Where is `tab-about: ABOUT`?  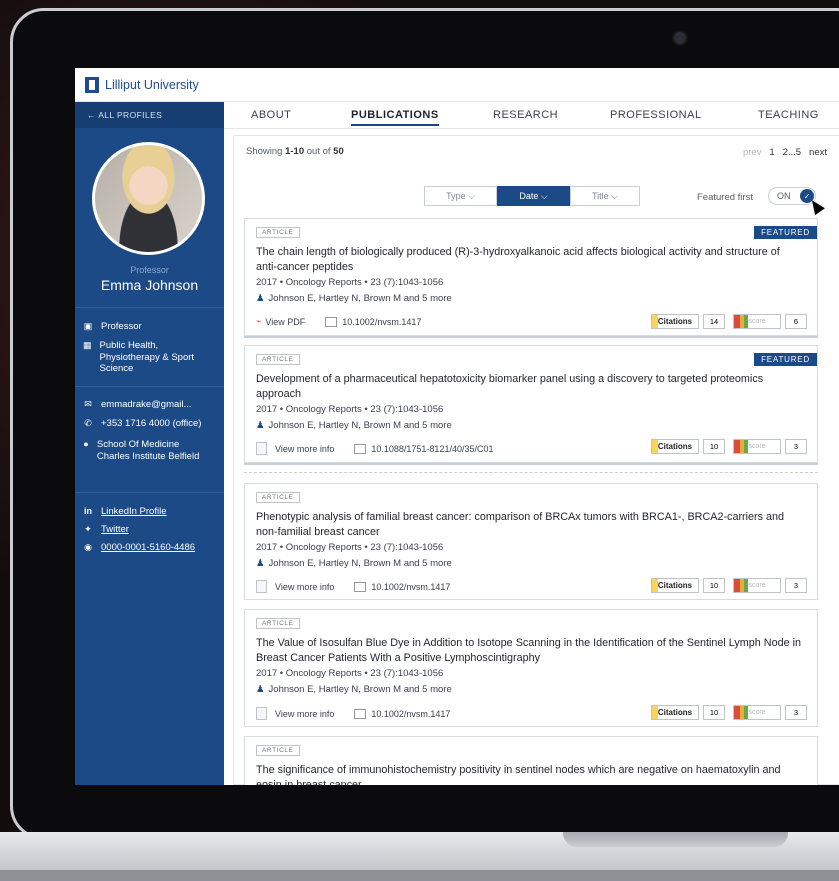 tab-about: ABOUT is located at coordinates (271, 115).